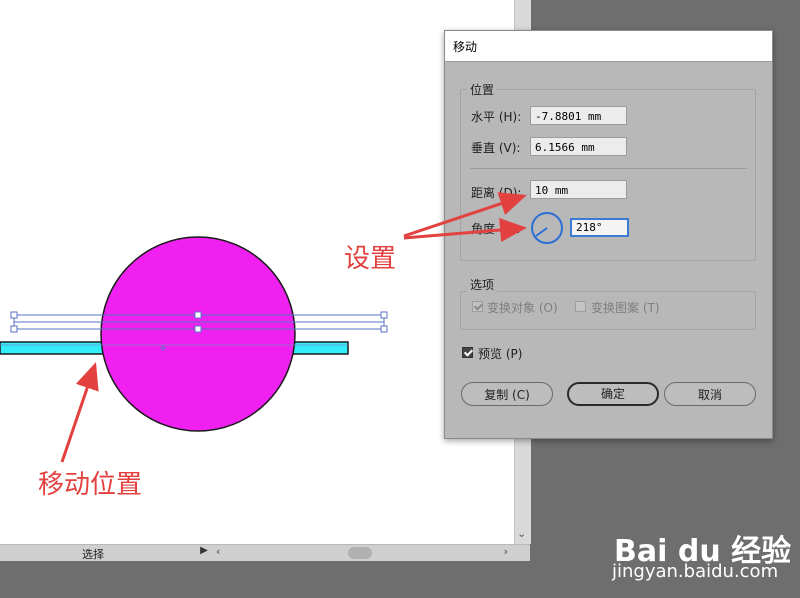 The width and height of the screenshot is (800, 598). I want to click on status-bar: 选择 ▶ ‹ ›, so click(265, 552).